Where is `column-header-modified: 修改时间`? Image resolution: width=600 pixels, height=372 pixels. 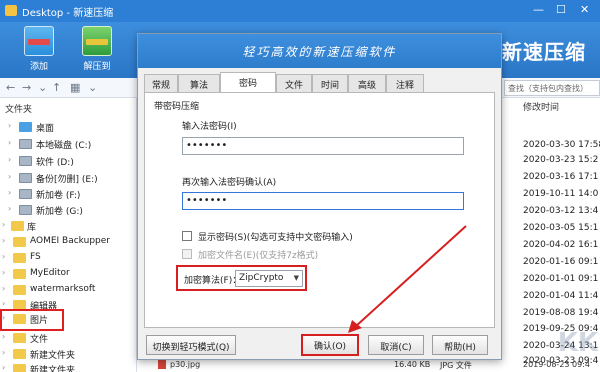
column-header-modified: 修改时间 is located at coordinates (541, 106).